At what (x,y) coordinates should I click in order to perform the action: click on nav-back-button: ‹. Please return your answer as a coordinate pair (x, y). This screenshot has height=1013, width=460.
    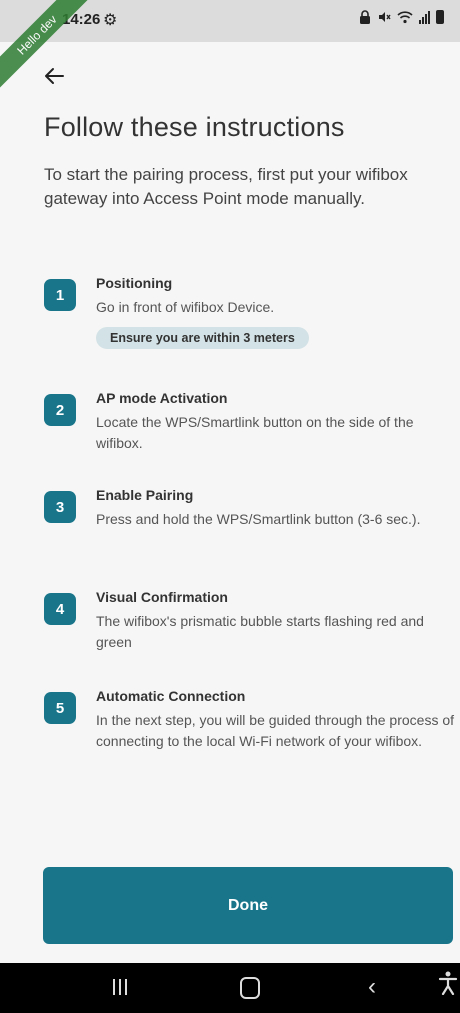
    Looking at the image, I should click on (372, 987).